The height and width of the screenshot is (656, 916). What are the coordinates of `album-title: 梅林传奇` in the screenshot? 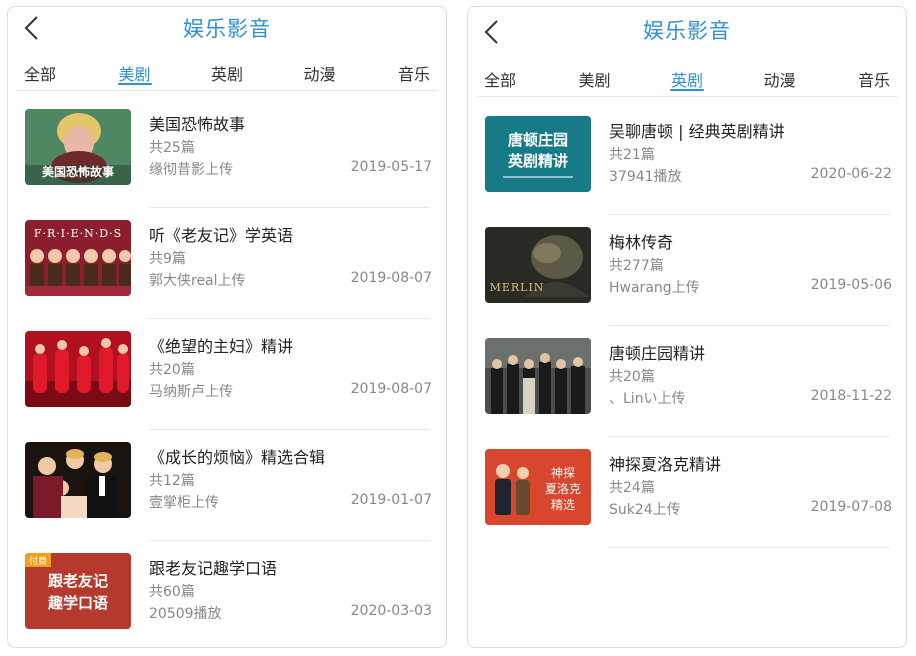 It's located at (641, 242).